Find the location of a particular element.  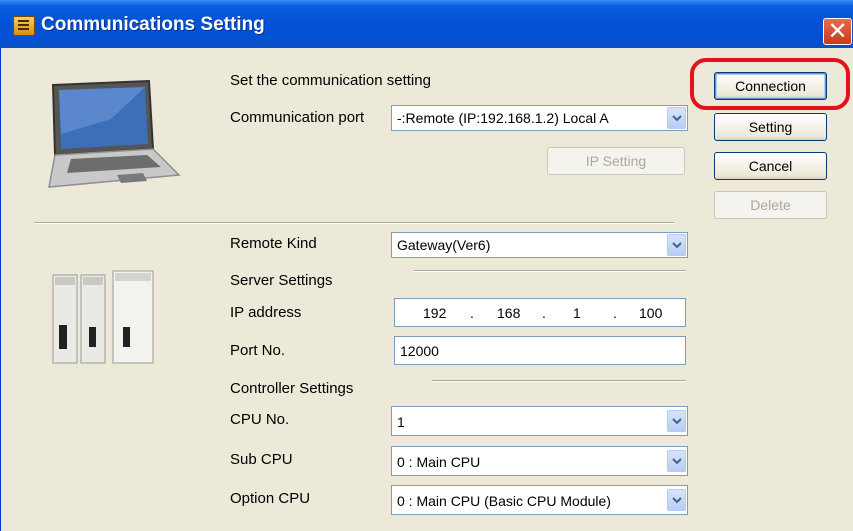

remote-kind-value: Gateway(Ver6) is located at coordinates (444, 245).